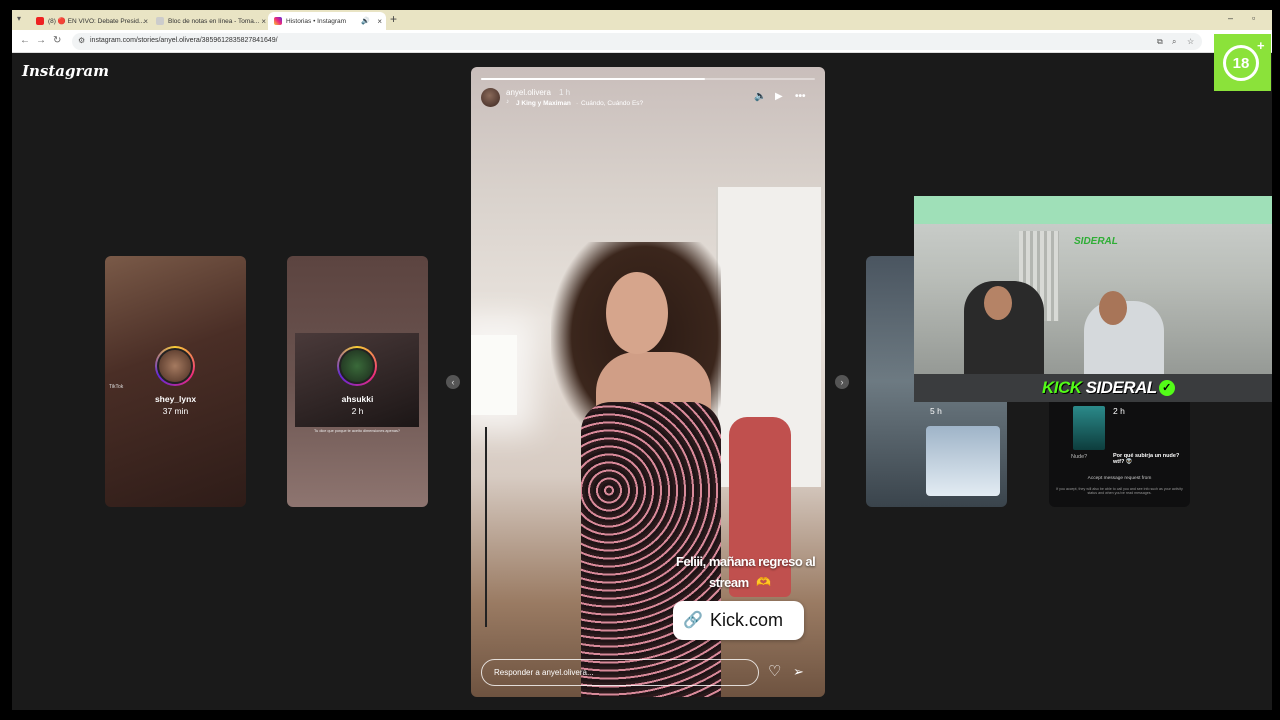 This screenshot has width=1280, height=720. Describe the element at coordinates (693, 620) in the screenshot. I see `link-icon: 🔗` at that location.